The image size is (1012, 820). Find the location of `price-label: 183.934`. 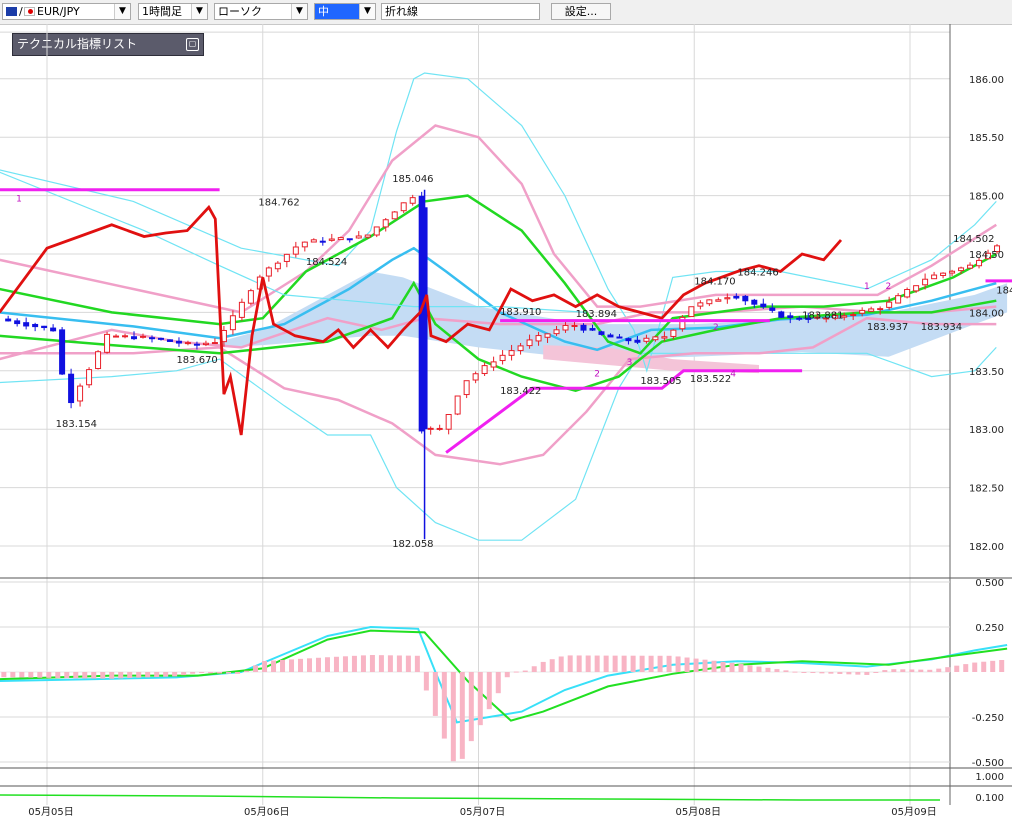

price-label: 183.934 is located at coordinates (941, 327).